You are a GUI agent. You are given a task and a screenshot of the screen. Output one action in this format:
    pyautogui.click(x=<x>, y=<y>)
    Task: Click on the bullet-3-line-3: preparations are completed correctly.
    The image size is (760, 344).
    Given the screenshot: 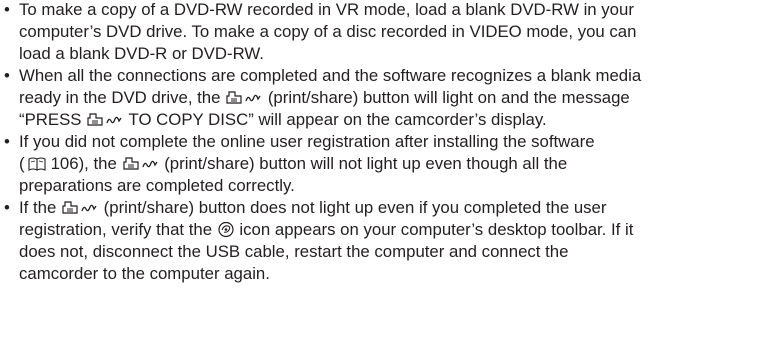 What is the action you would take?
    pyautogui.click(x=157, y=185)
    